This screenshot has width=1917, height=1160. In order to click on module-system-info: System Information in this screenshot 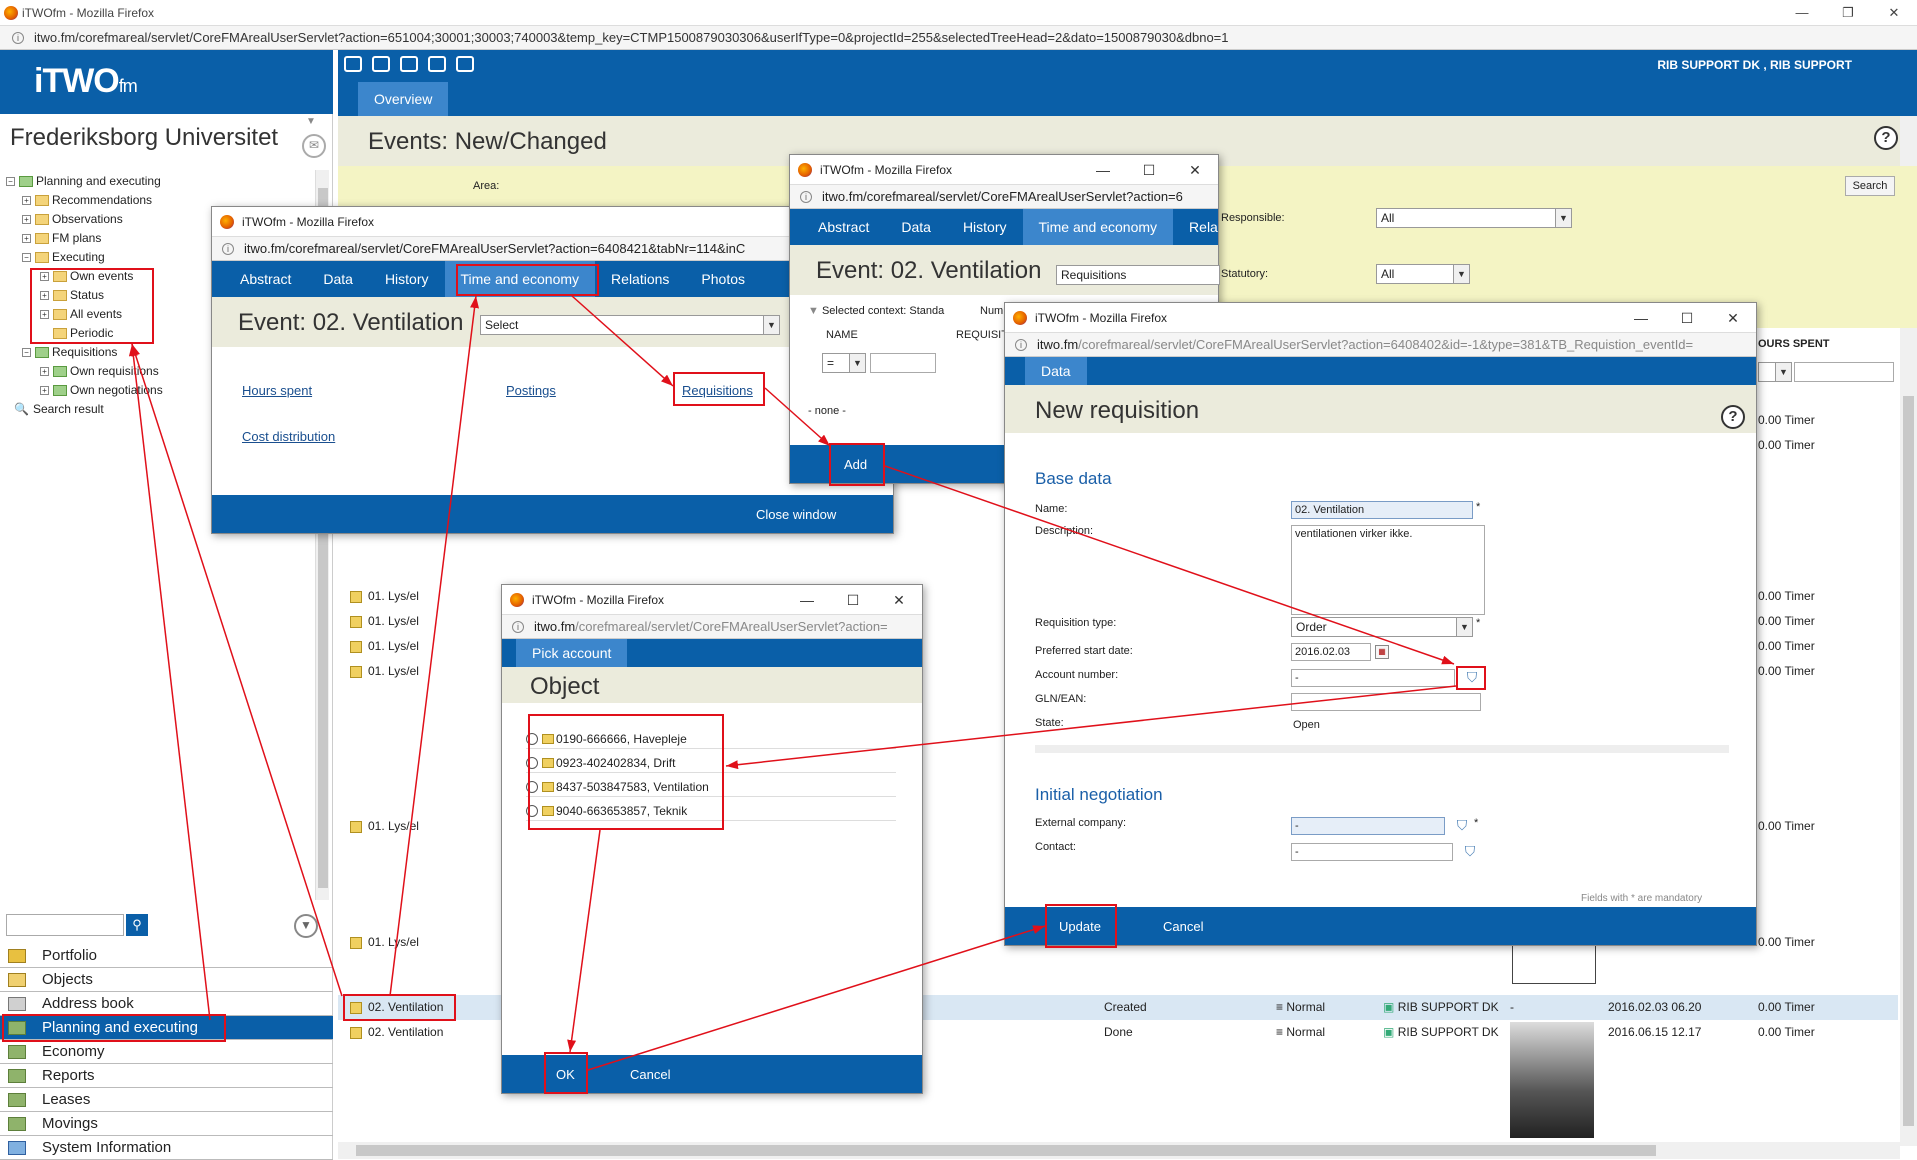, I will do `click(166, 1148)`.